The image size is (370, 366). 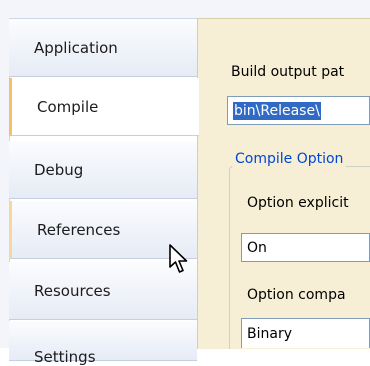 What do you see at coordinates (79, 229) in the screenshot?
I see `tab-references-label: References` at bounding box center [79, 229].